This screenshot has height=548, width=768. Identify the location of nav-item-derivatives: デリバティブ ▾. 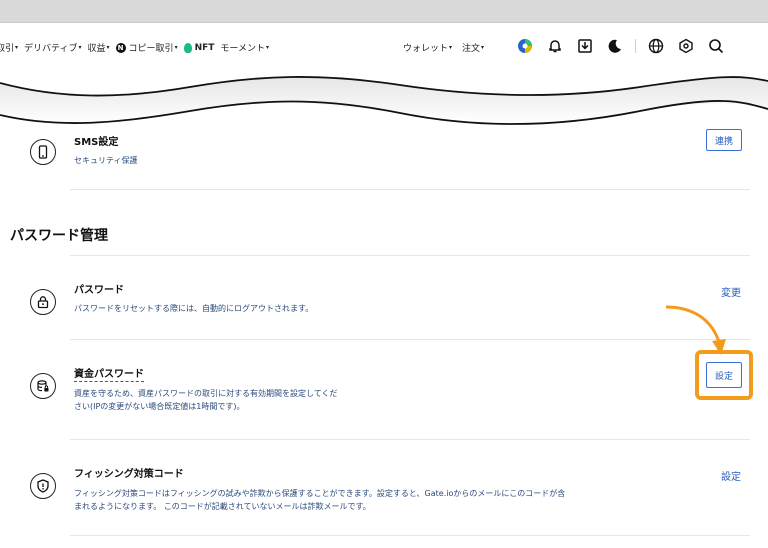
(52, 47).